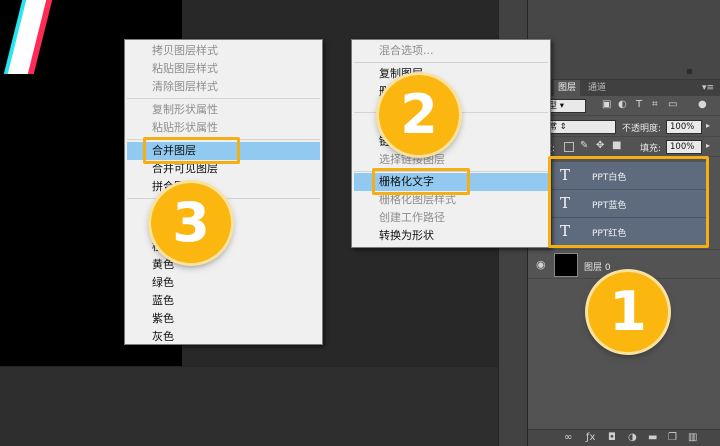 Image resolution: width=720 pixels, height=446 pixels. I want to click on step-badge-1: 1, so click(628, 312).